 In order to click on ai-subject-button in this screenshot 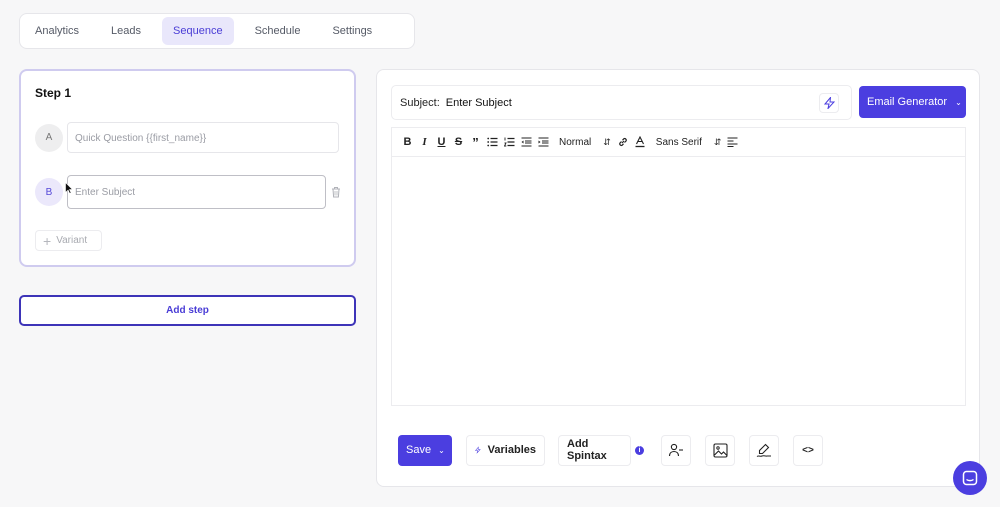, I will do `click(829, 103)`.